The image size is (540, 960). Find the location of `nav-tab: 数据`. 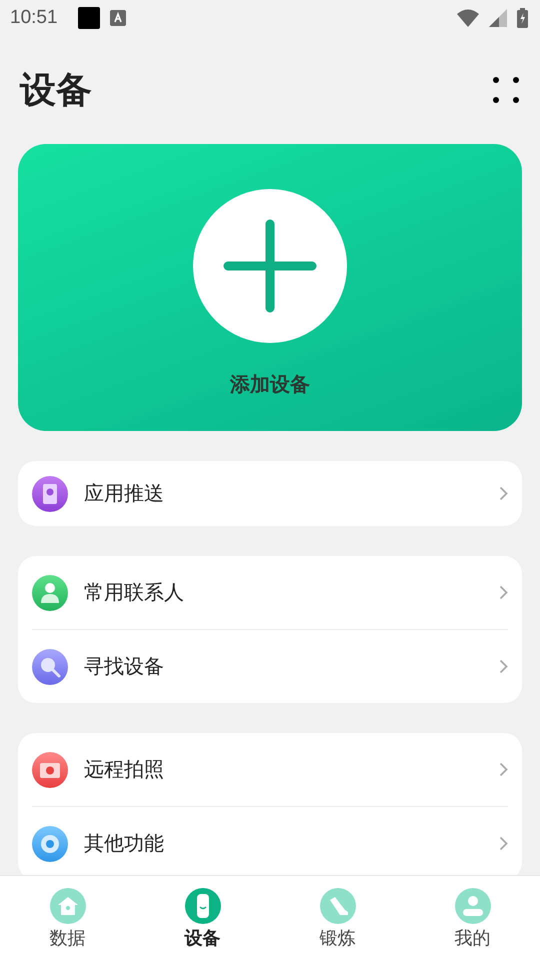

nav-tab: 数据 is located at coordinates (67, 918).